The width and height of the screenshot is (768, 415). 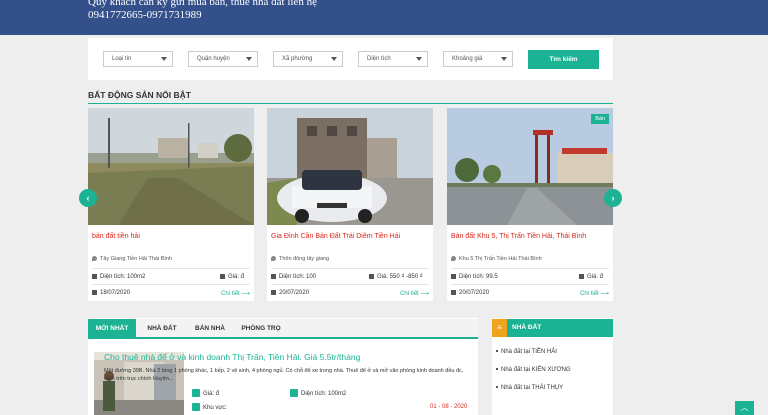 I want to click on sidebar-header: ≡ NHÀ ĐẤT, so click(x=552, y=328).